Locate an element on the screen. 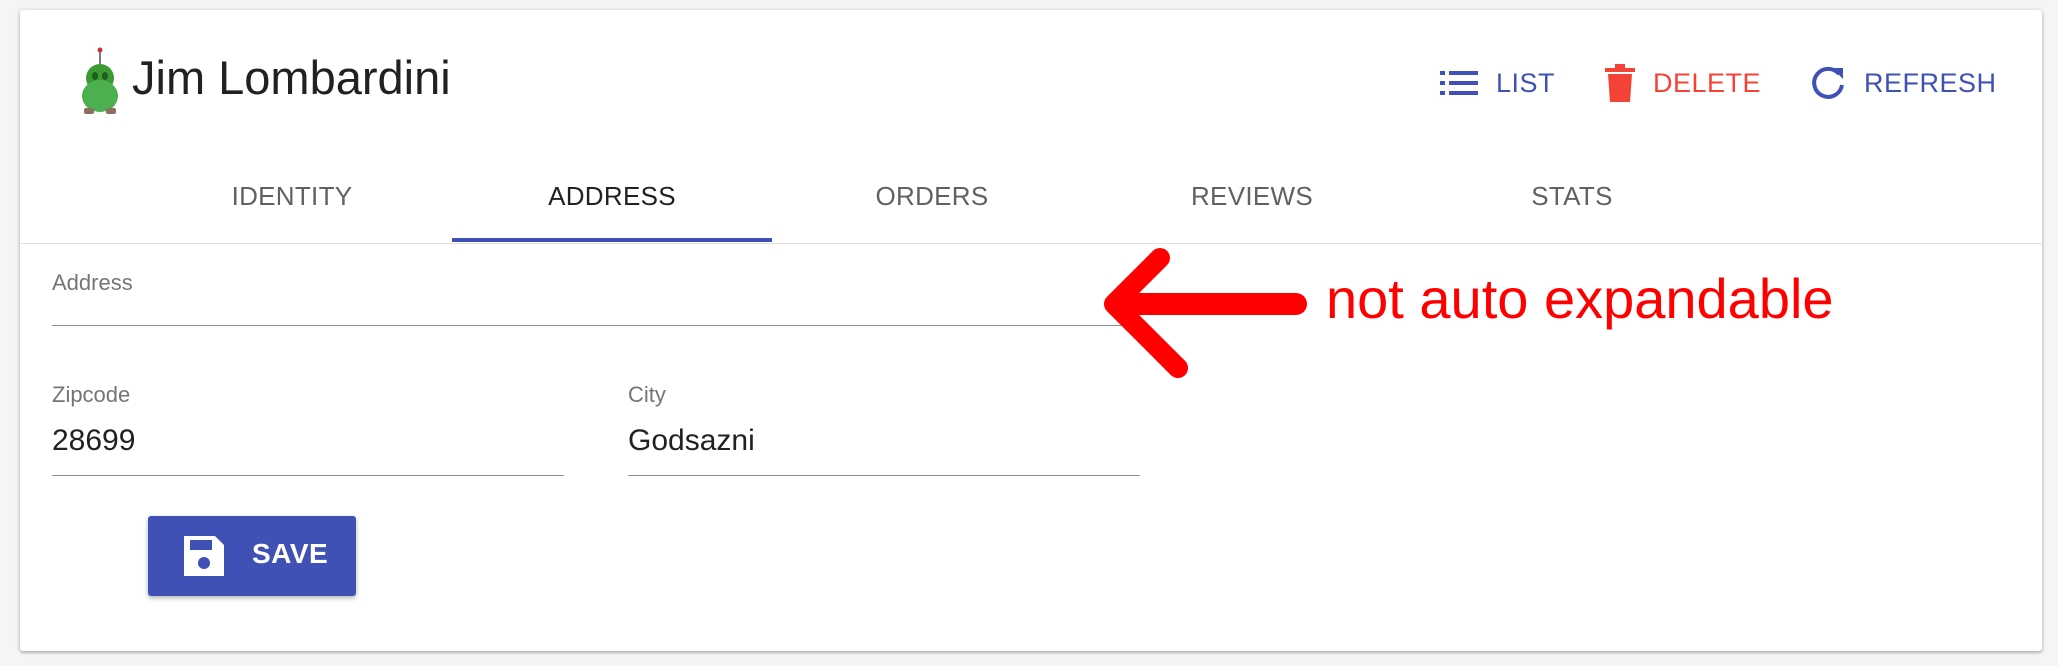 The height and width of the screenshot is (666, 2058). page-title: Jim Lombardini is located at coordinates (291, 77).